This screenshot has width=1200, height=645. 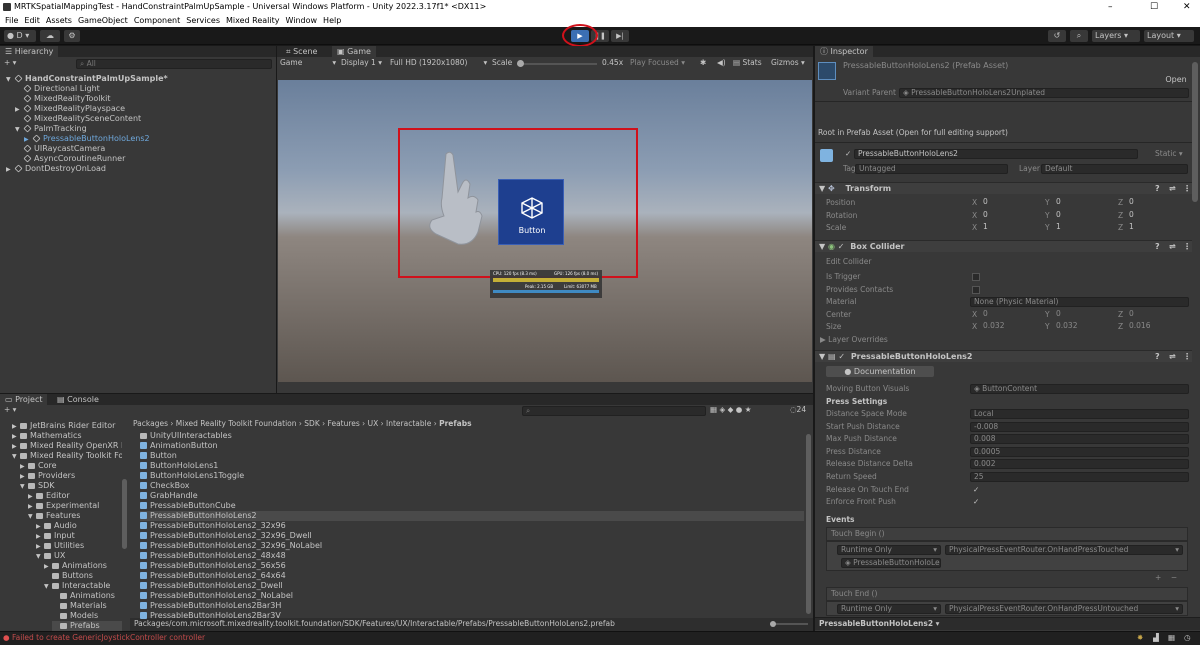 What do you see at coordinates (891, 563) in the screenshot?
I see `event-target-field: ◈ PressableButtonHoloLe` at bounding box center [891, 563].